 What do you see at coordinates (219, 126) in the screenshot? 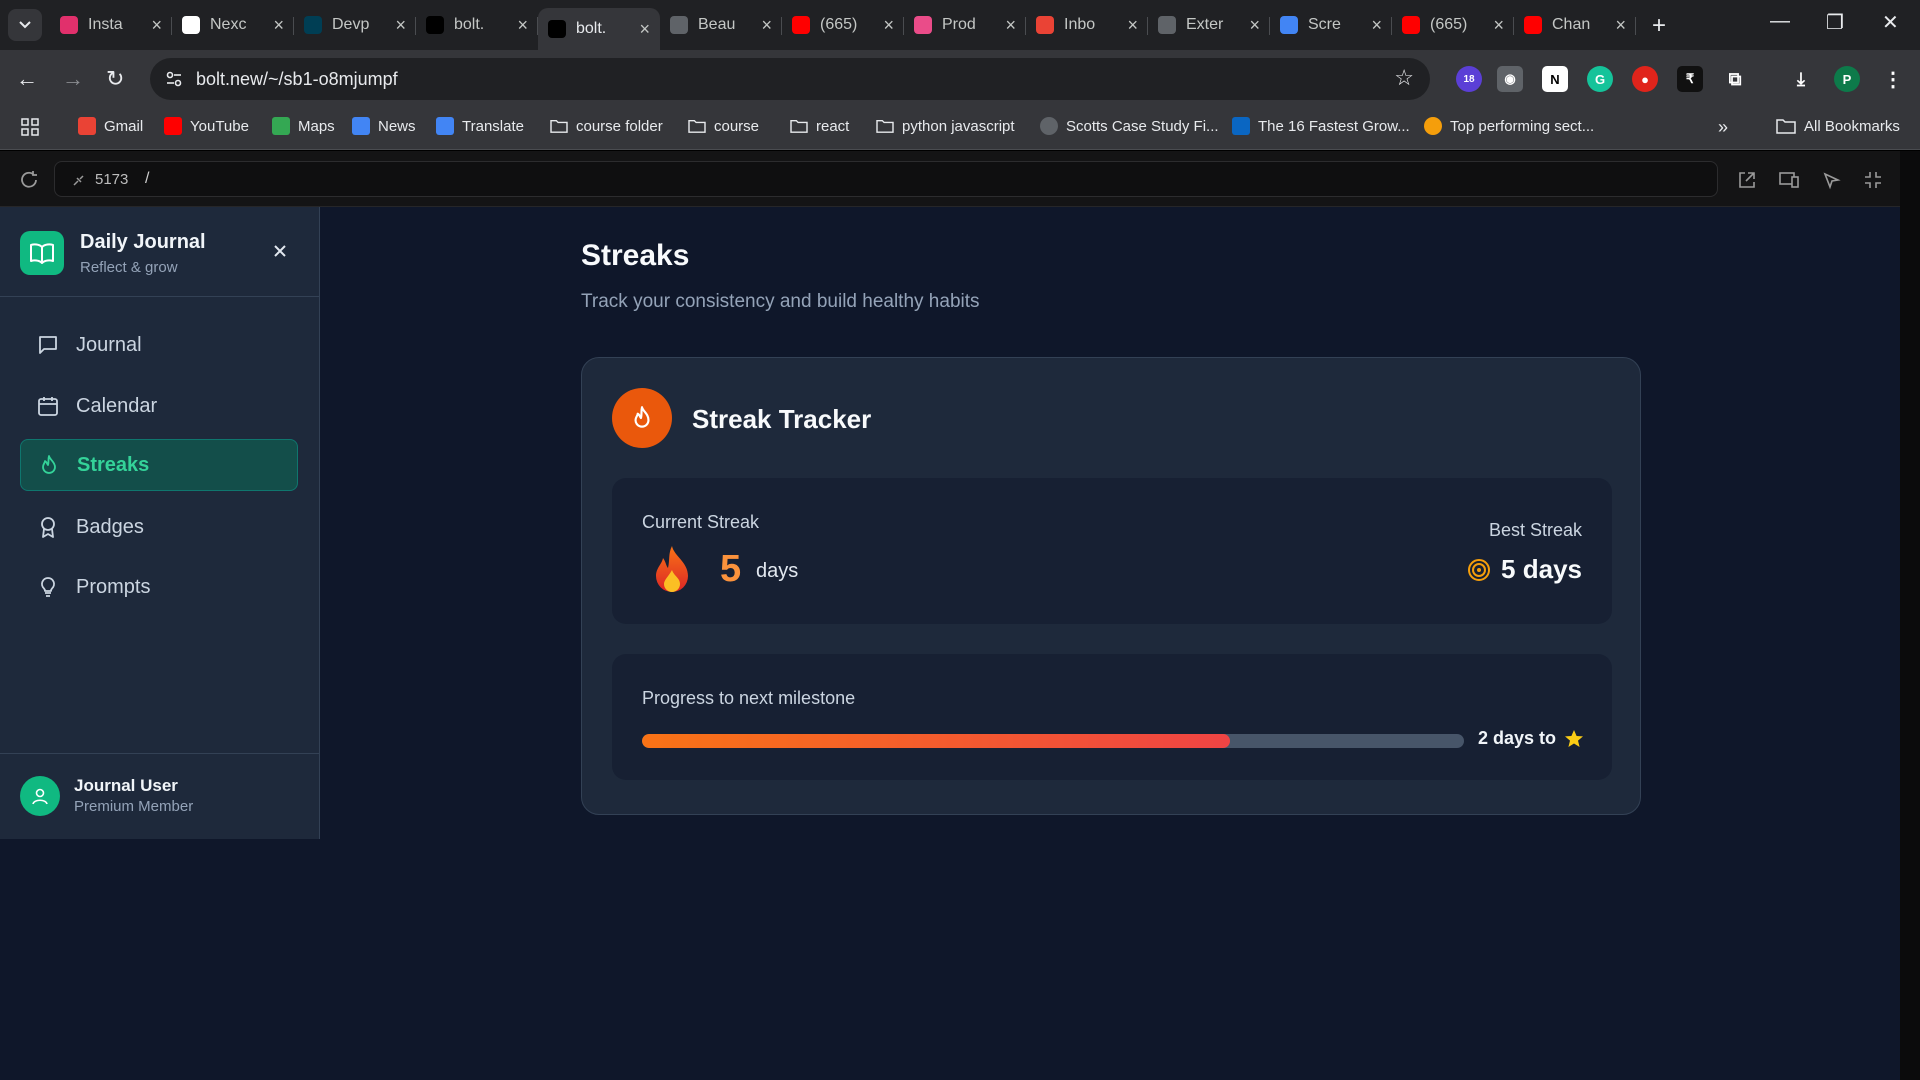
I see `bookmark-label: YouTube` at bounding box center [219, 126].